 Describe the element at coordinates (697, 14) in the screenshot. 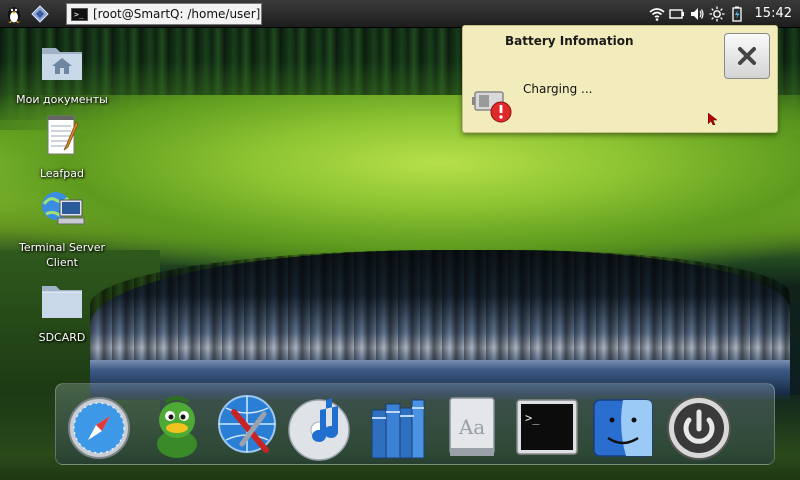

I see `volume-icon` at that location.